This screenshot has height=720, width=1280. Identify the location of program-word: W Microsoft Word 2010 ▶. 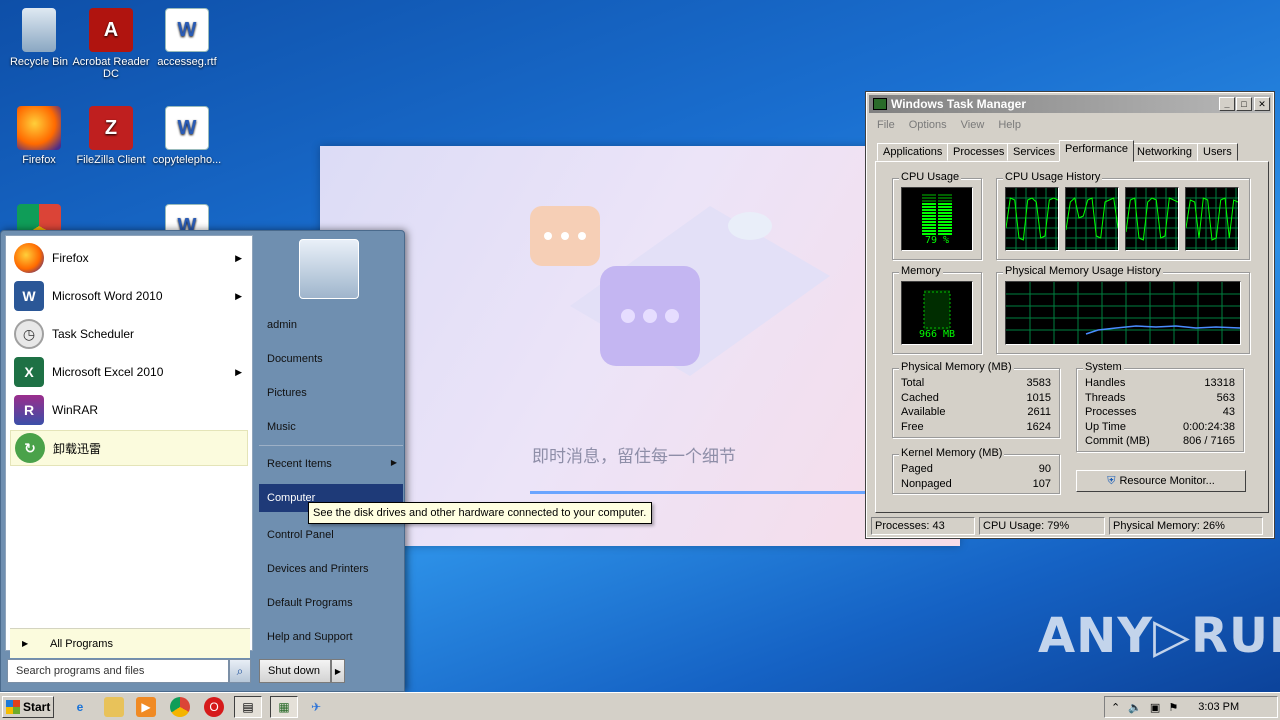
(129, 296).